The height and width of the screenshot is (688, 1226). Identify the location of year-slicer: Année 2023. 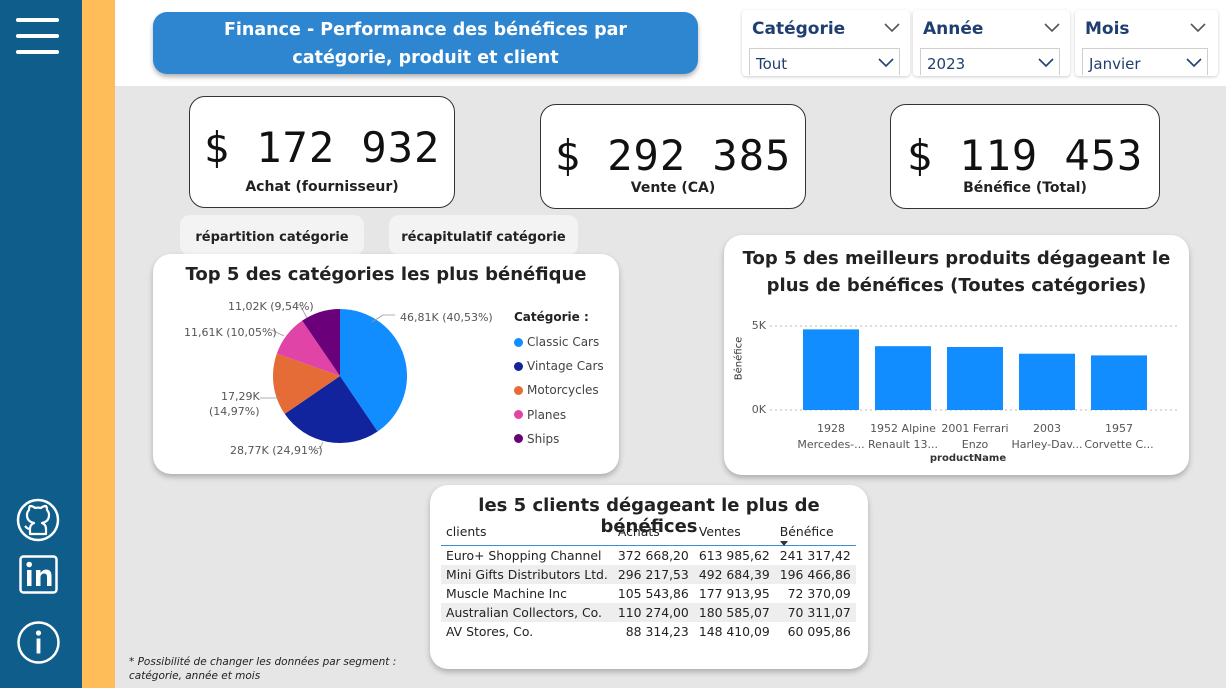
(991, 43).